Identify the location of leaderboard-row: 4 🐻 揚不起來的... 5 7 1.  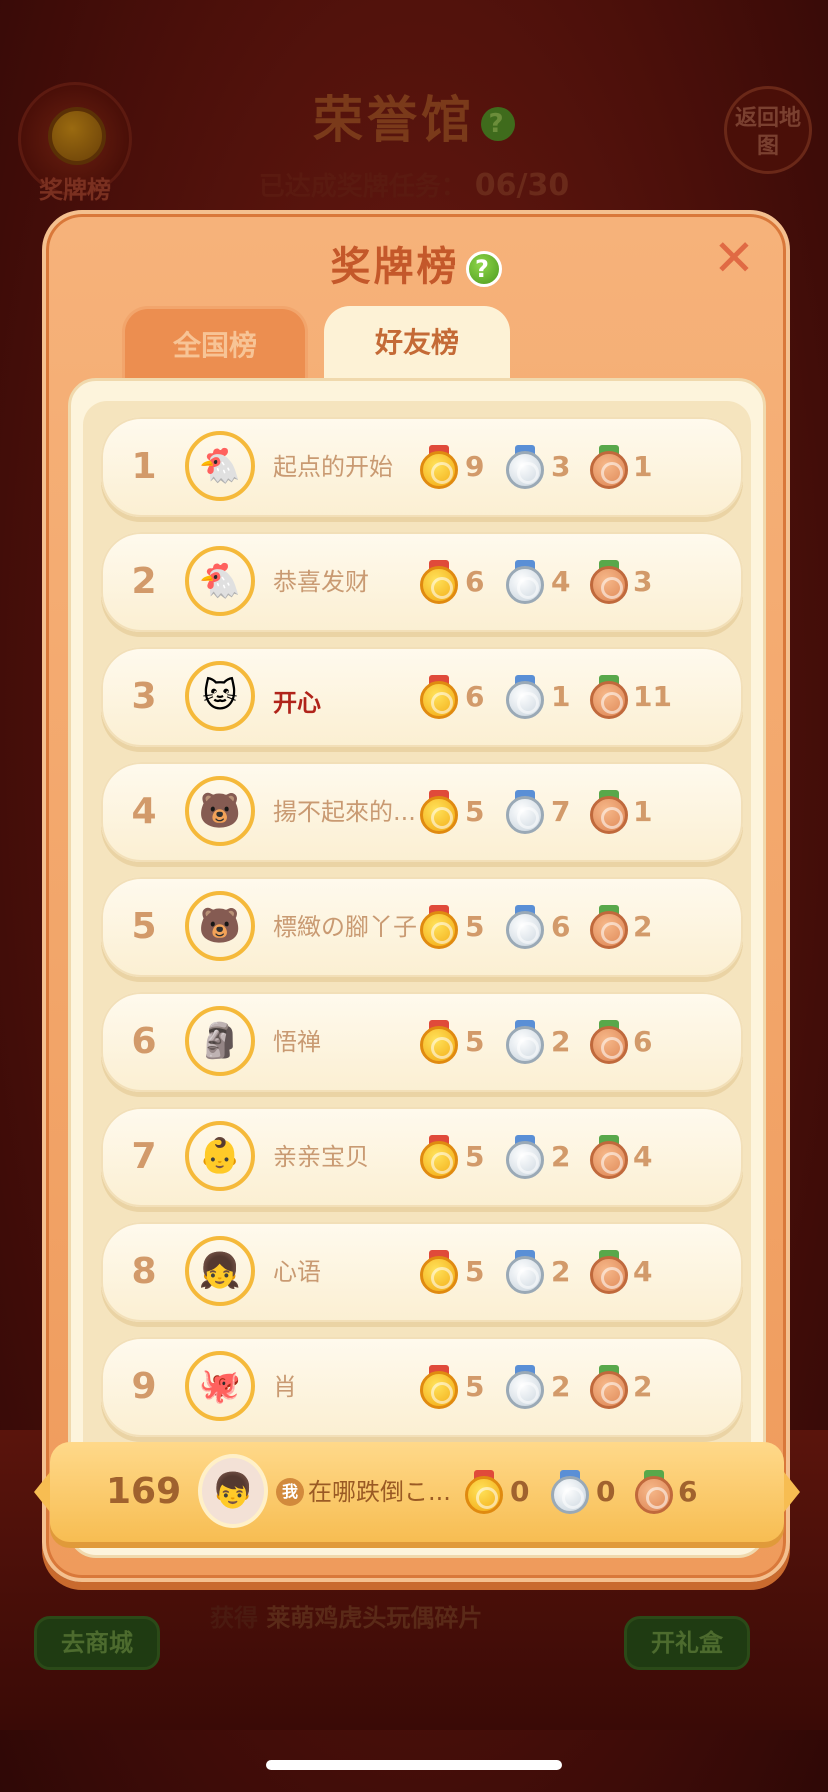
(422, 812).